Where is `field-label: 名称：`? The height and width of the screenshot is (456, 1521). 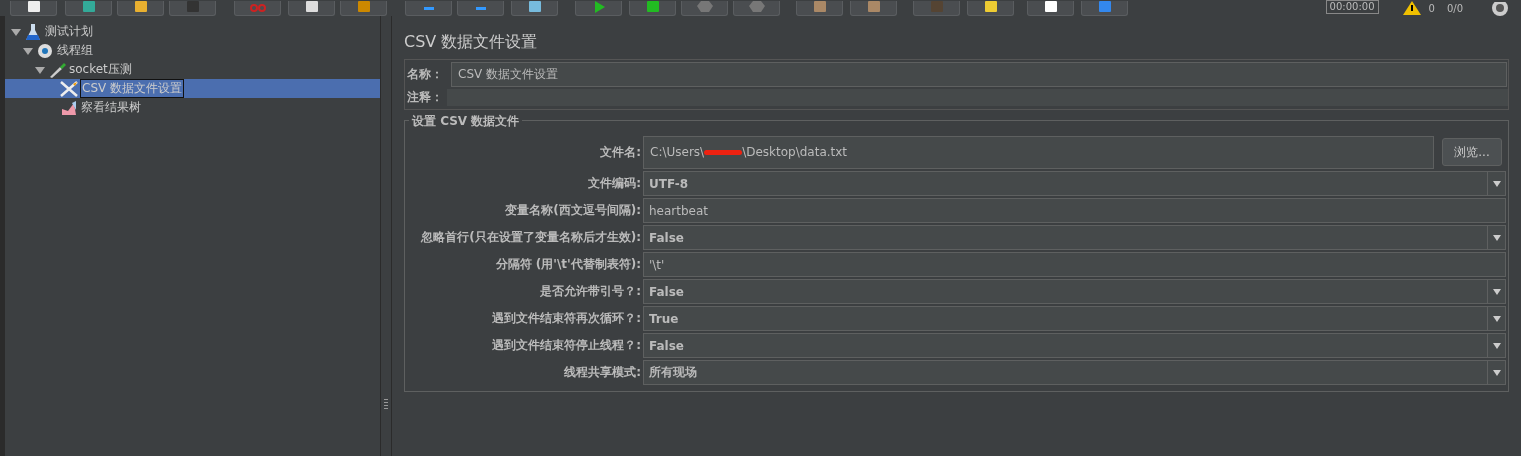 field-label: 名称： is located at coordinates (425, 74).